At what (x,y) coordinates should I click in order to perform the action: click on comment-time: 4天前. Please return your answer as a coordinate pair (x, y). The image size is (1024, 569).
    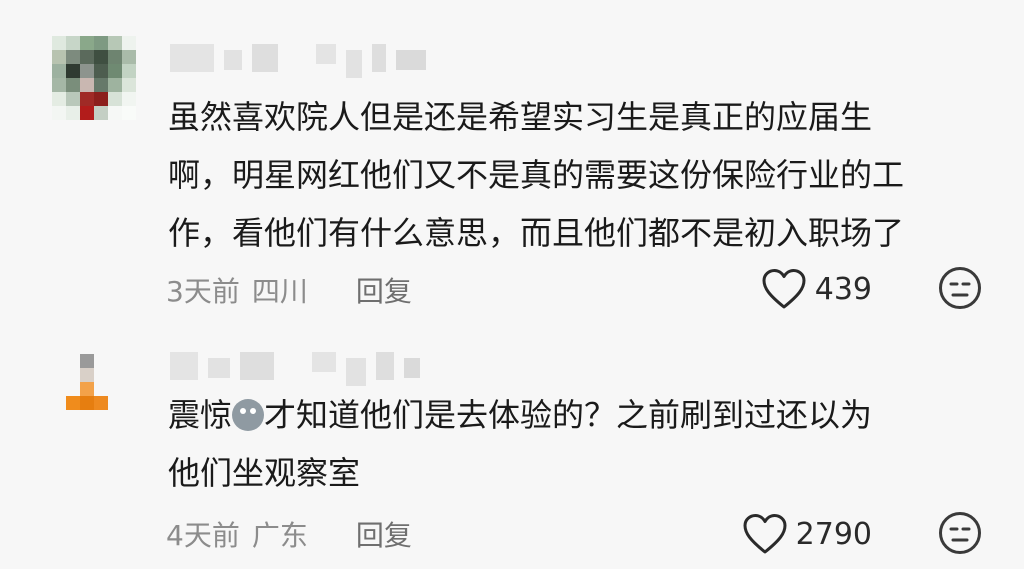
    Looking at the image, I should click on (203, 535).